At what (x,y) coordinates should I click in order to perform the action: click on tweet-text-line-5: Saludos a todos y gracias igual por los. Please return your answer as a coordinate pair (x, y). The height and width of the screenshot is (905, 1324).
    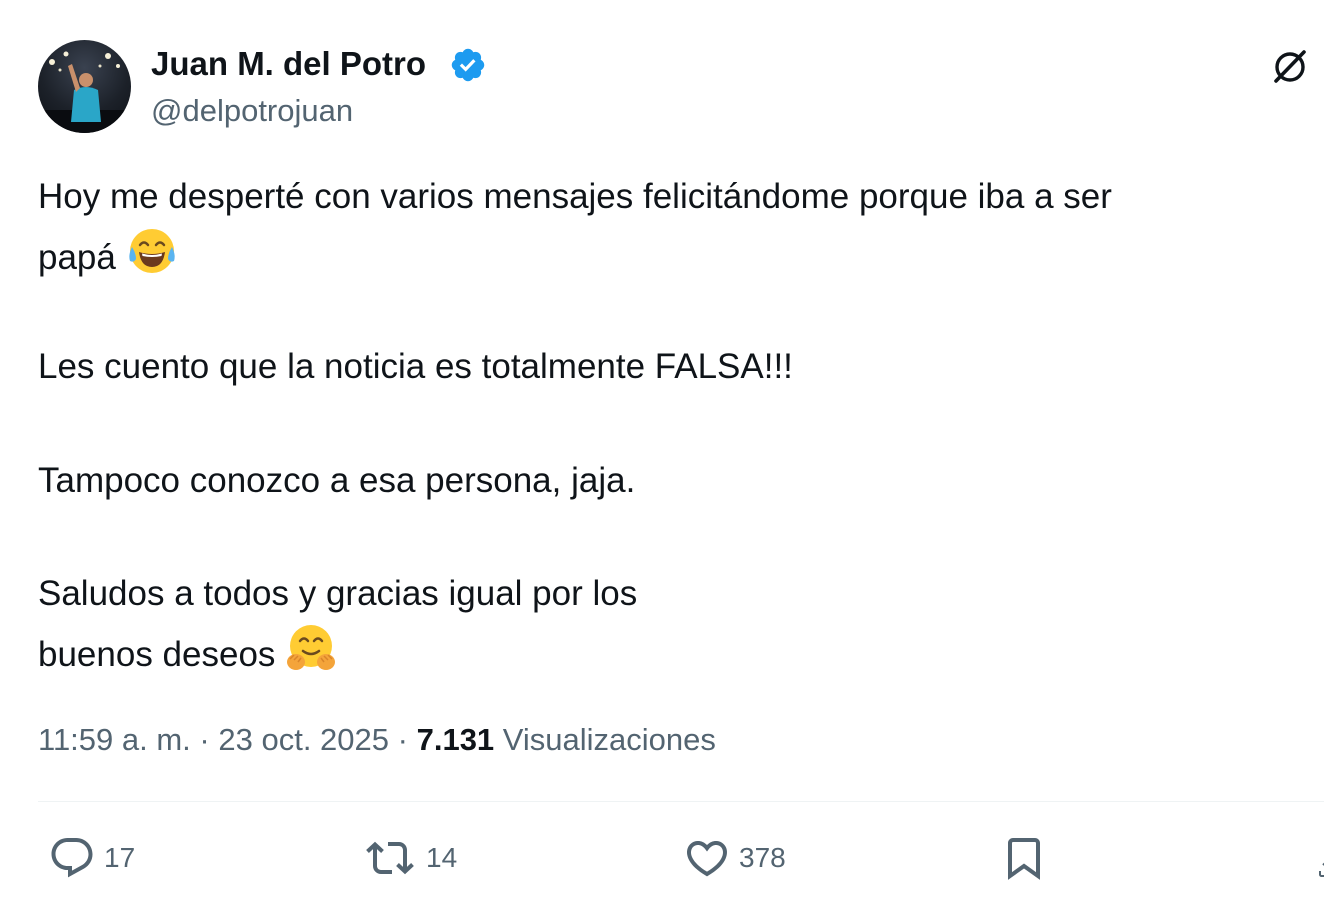
    Looking at the image, I should click on (338, 593).